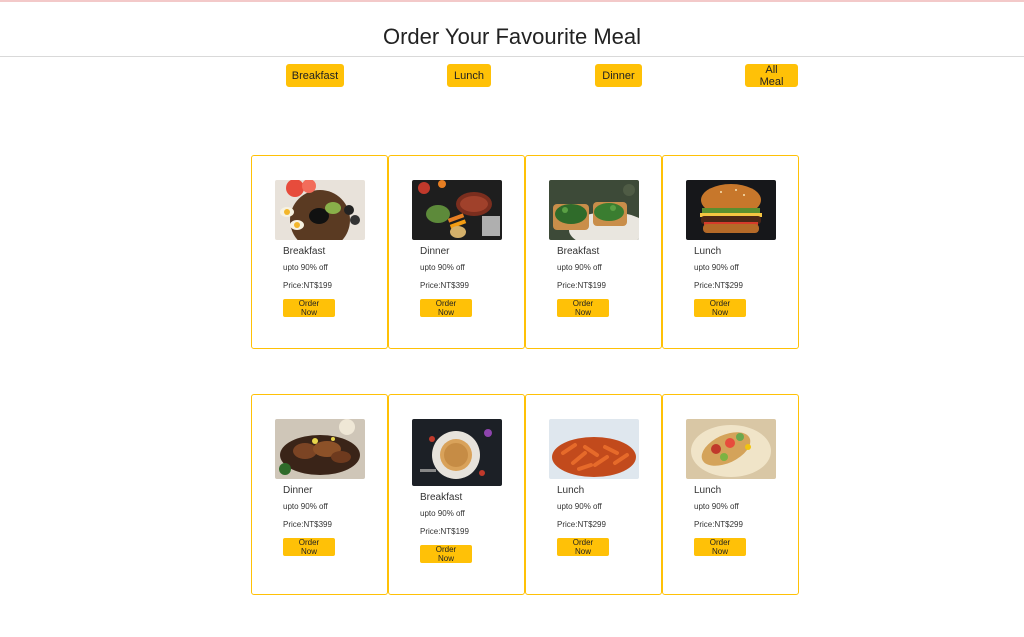  I want to click on grilled-meat-image, so click(320, 449).